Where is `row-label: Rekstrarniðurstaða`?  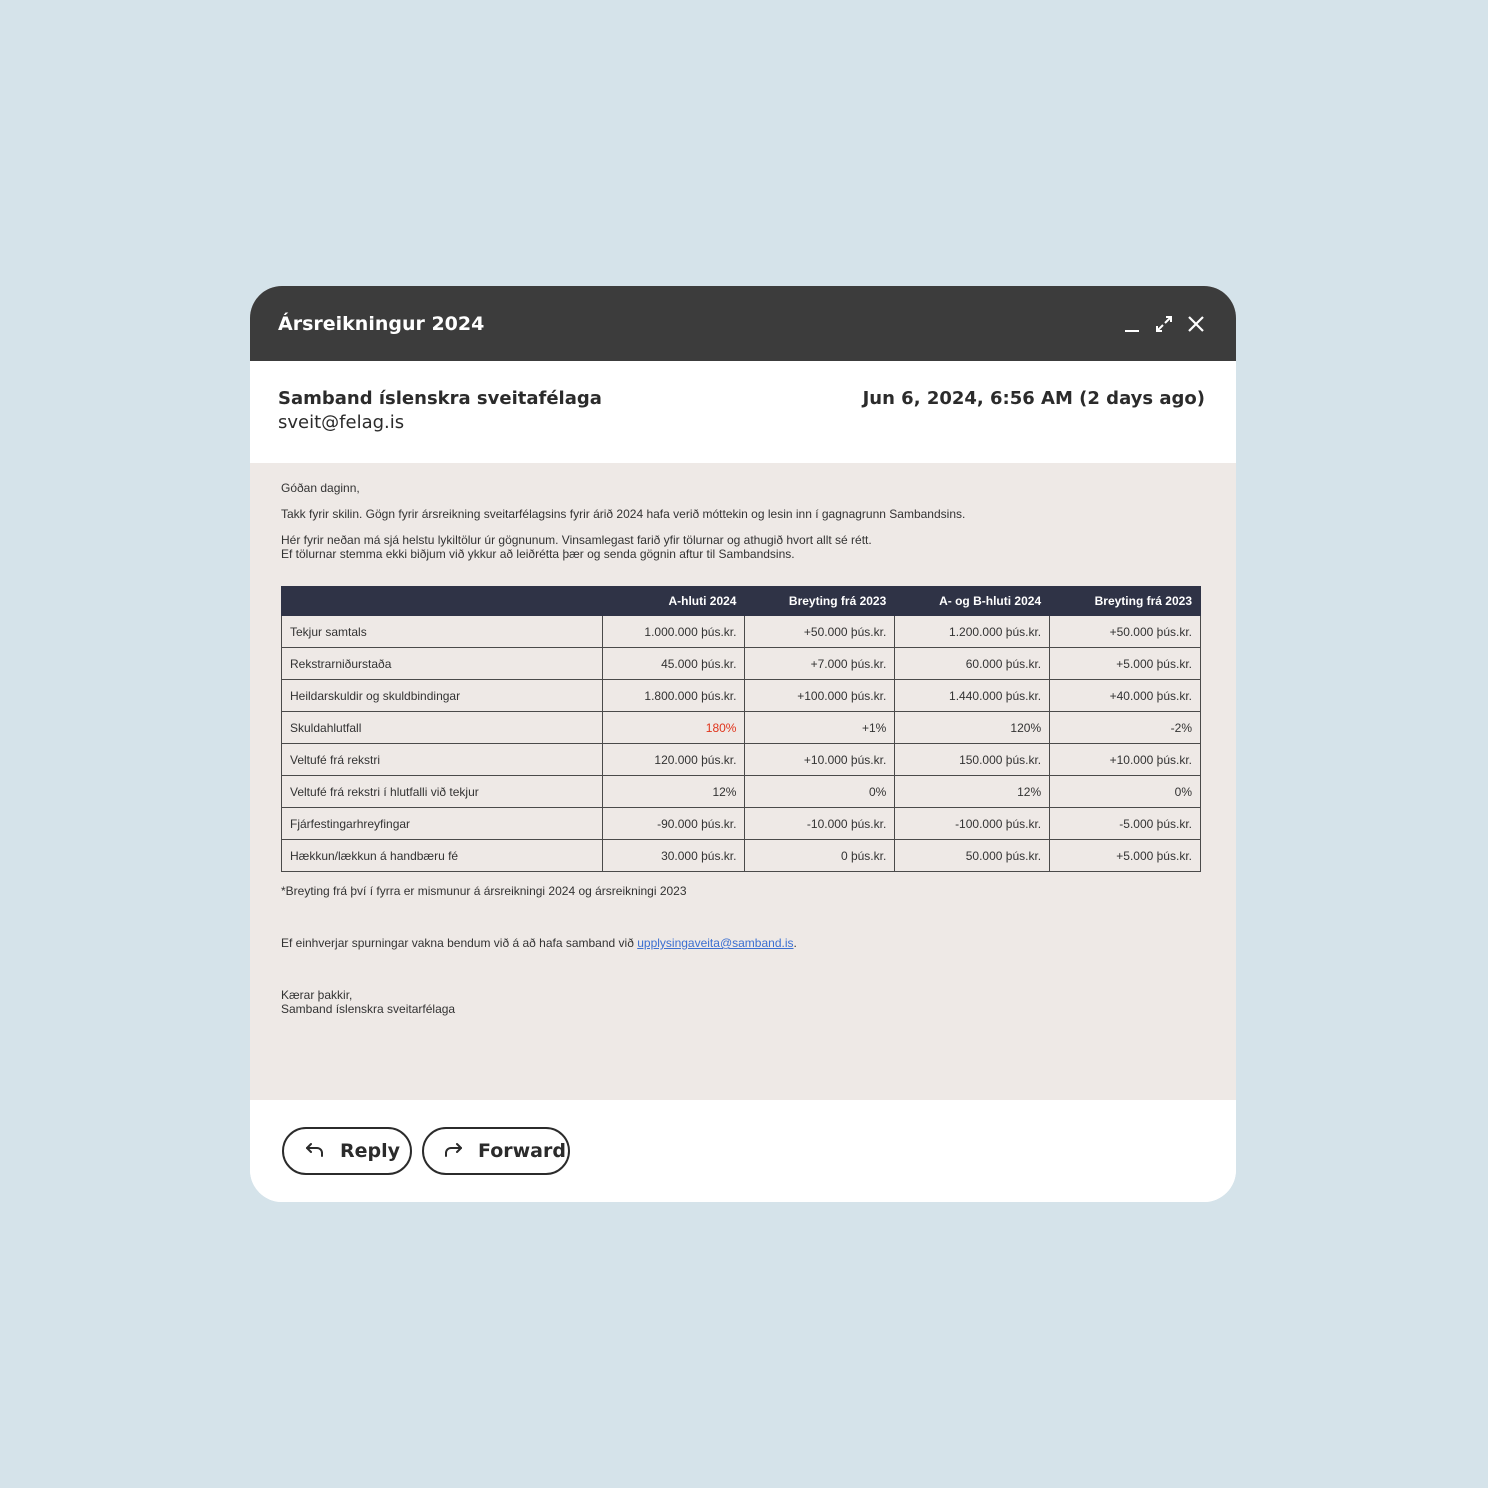
row-label: Rekstrarniðurstaða is located at coordinates (442, 663).